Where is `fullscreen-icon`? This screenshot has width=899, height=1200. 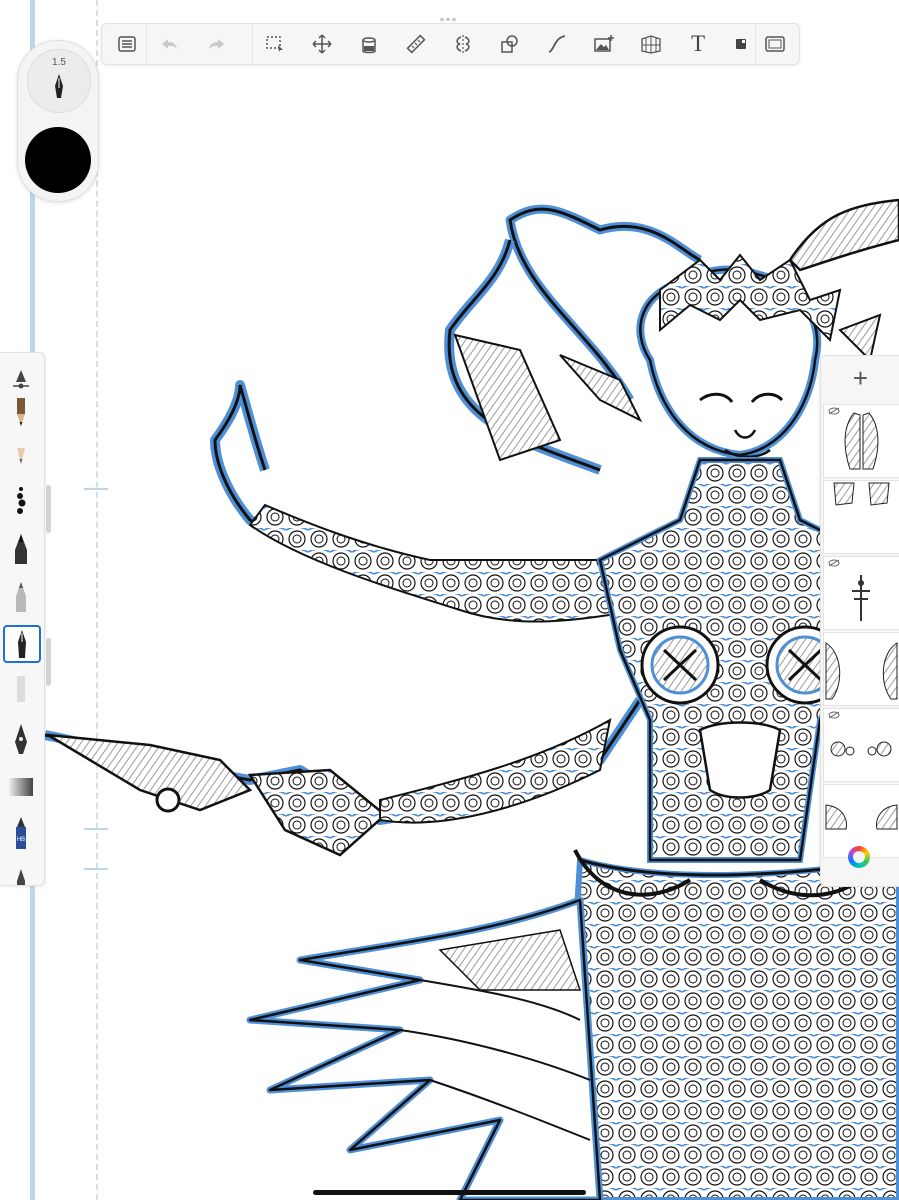 fullscreen-icon is located at coordinates (775, 44).